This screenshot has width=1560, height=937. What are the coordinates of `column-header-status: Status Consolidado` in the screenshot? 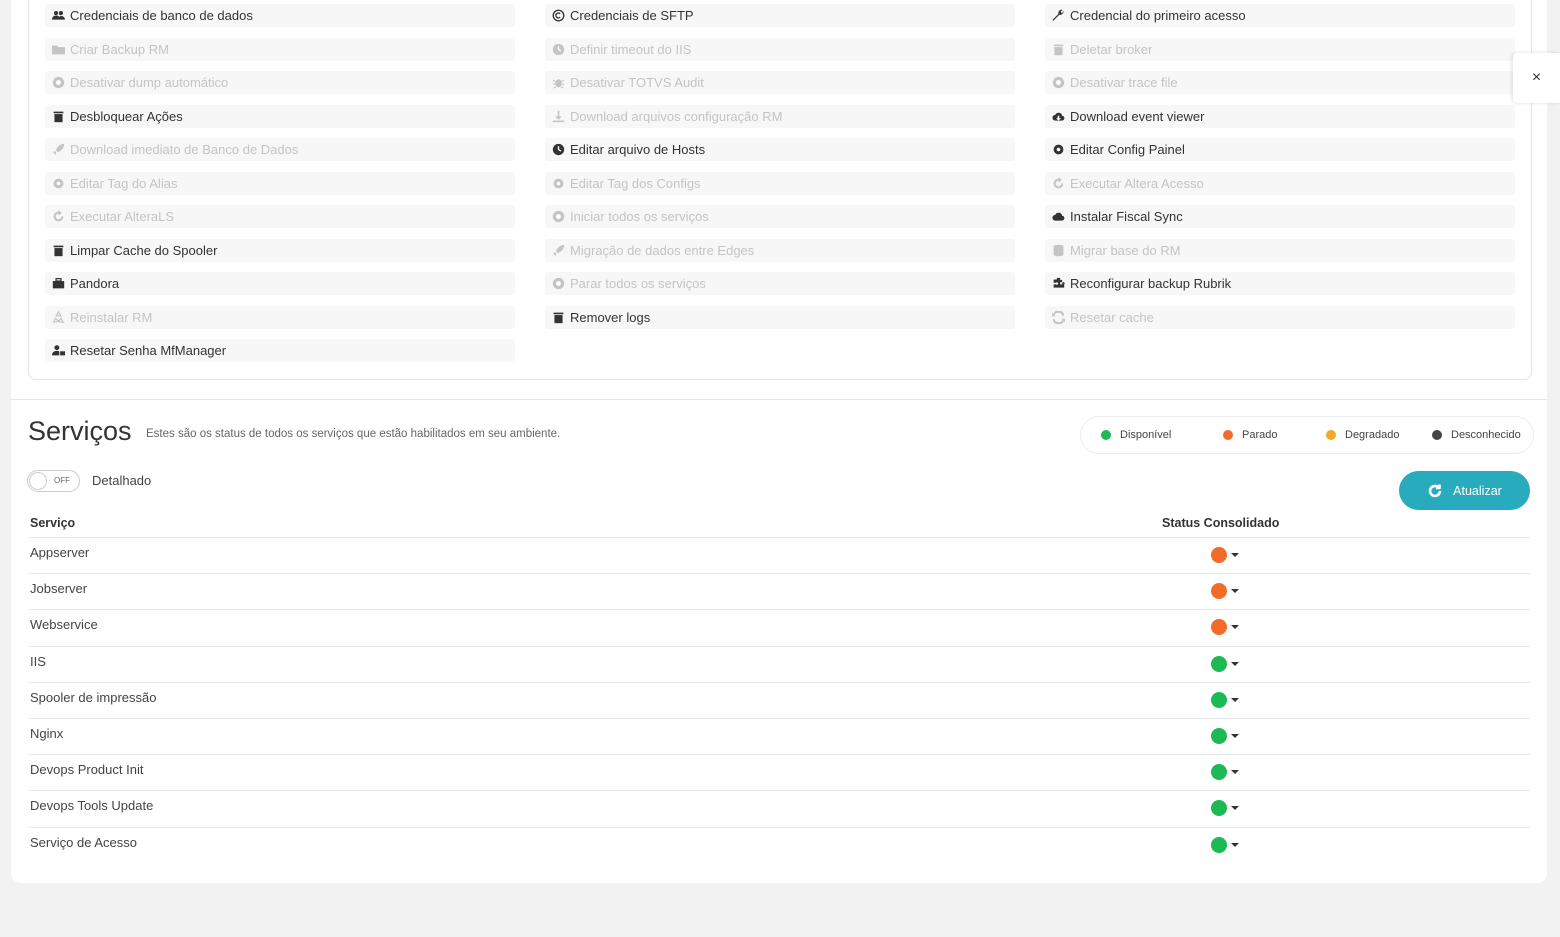 It's located at (1221, 523).